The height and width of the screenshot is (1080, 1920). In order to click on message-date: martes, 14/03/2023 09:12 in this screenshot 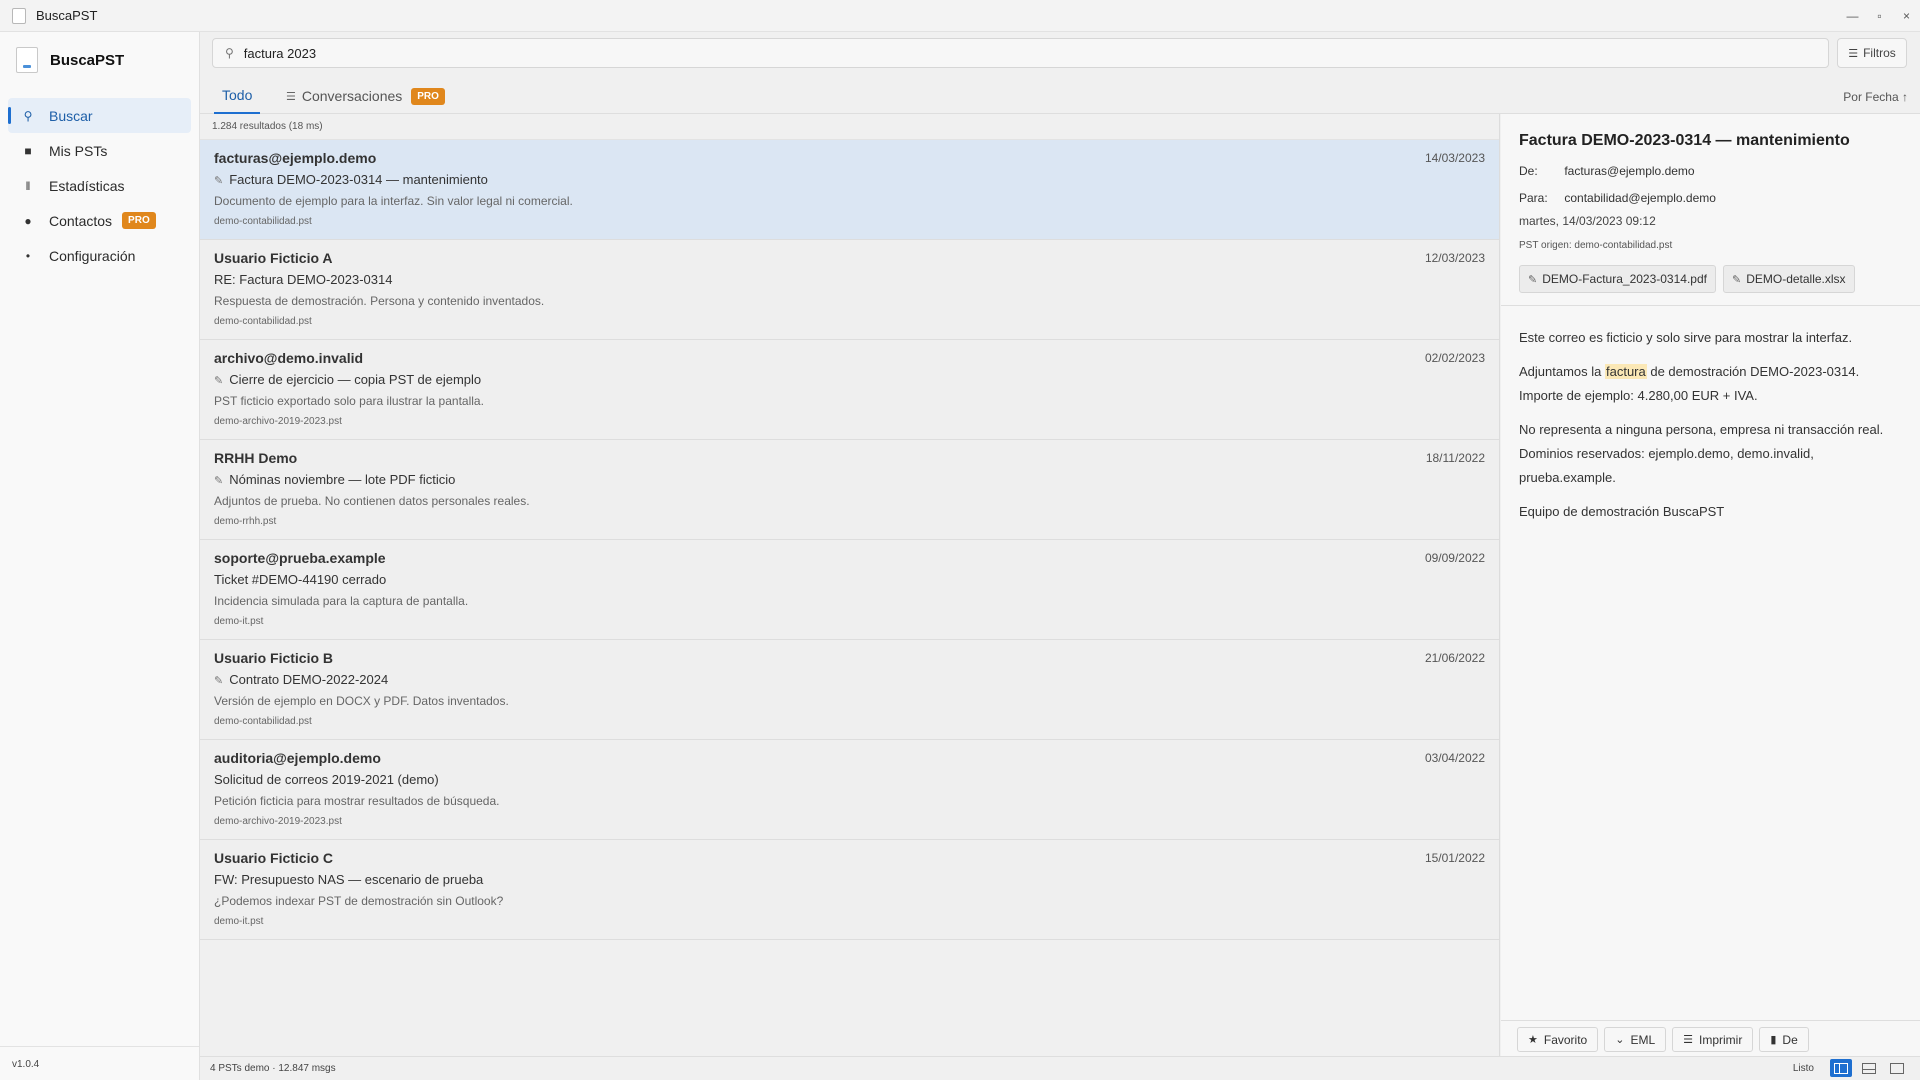, I will do `click(1587, 221)`.